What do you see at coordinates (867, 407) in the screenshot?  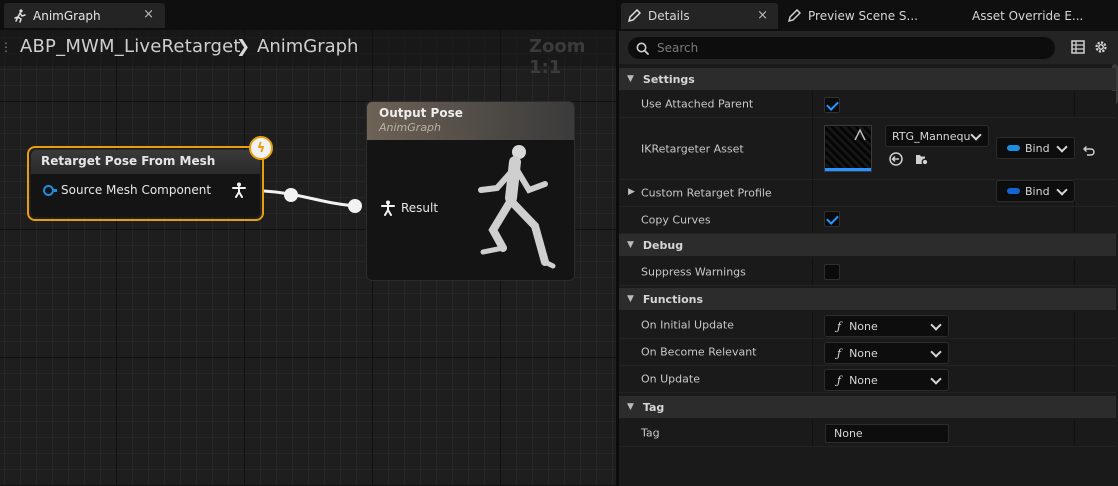 I see `section-tag: ▼ Tag` at bounding box center [867, 407].